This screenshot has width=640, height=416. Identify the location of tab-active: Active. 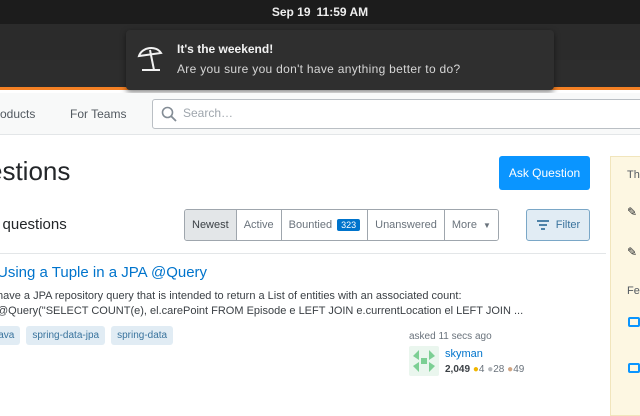
(259, 225).